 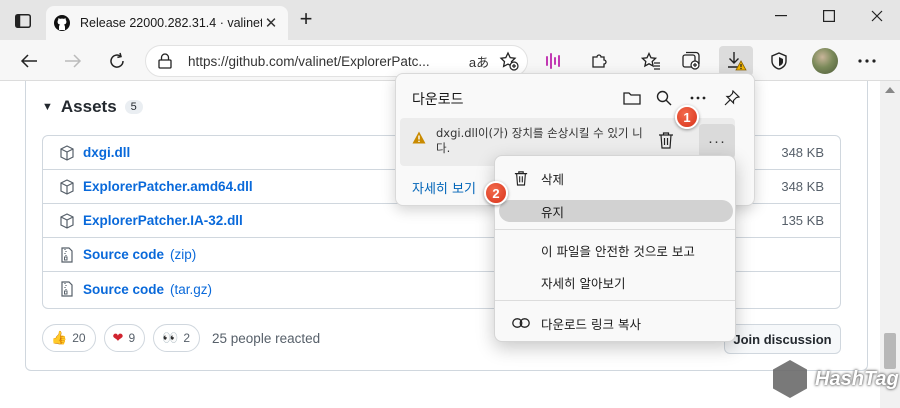 I want to click on minimize-icon, so click(x=781, y=16).